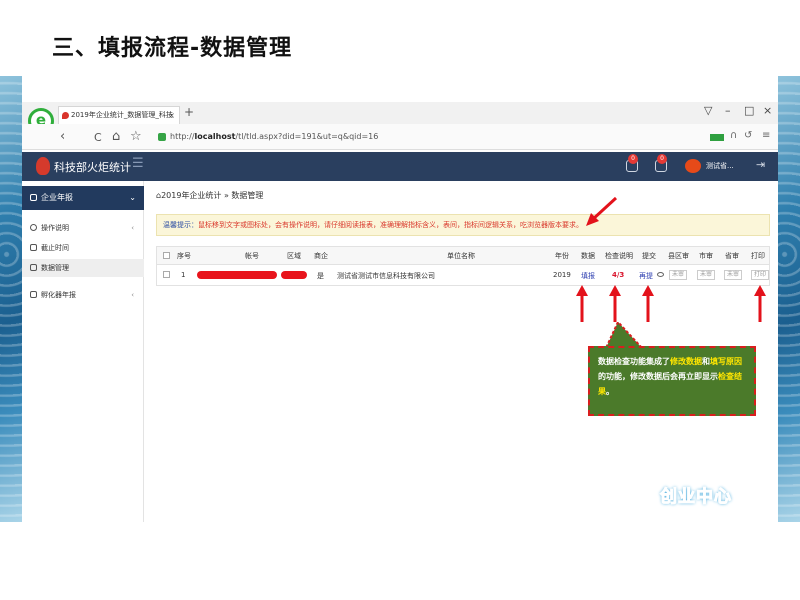  Describe the element at coordinates (171, 115) in the screenshot. I see `tab-close-icon: ×` at that location.